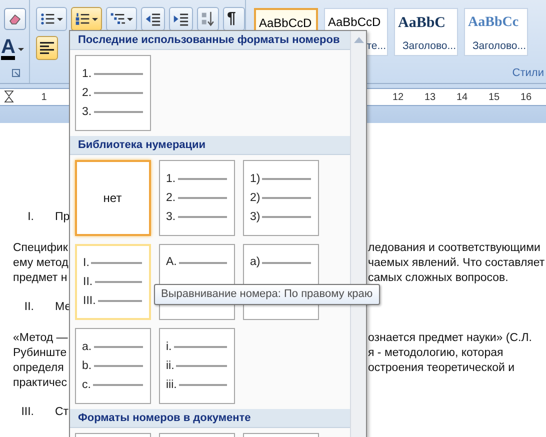 This screenshot has width=546, height=437. Describe the element at coordinates (267, 294) in the screenshot. I see `tooltip: Выравнивание номера: По правому краю` at that location.